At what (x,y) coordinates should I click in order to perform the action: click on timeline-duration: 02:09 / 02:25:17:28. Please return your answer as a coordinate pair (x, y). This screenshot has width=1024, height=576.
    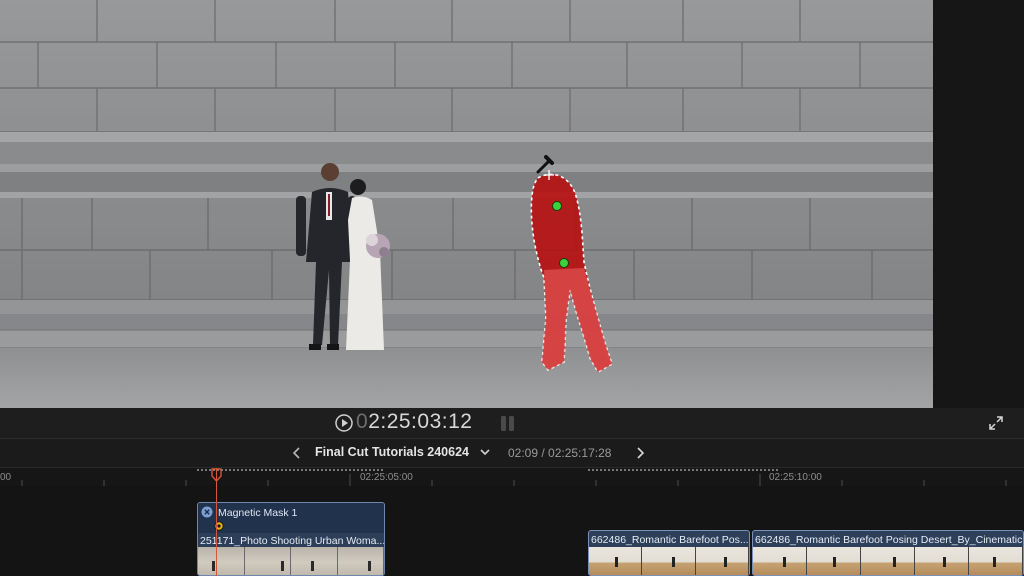
    Looking at the image, I should click on (560, 453).